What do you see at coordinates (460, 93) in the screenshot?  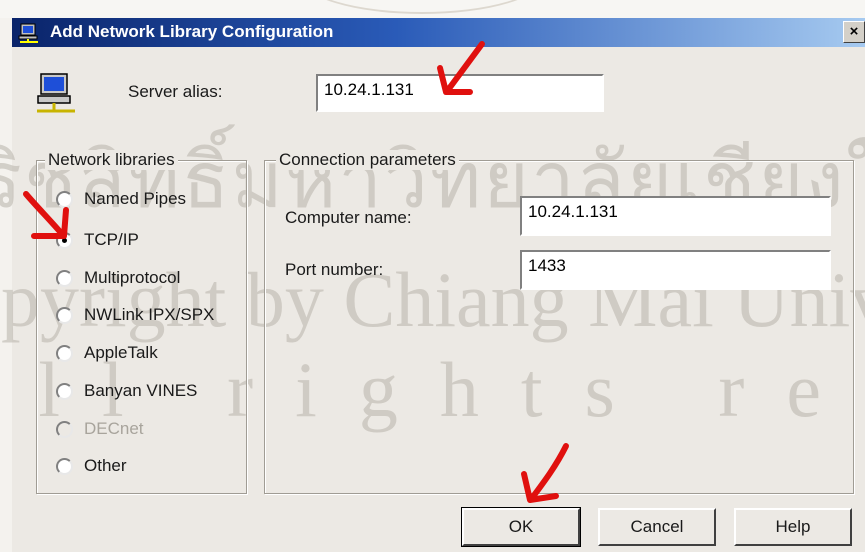 I see `server-alias-input: 10.24.1.131` at bounding box center [460, 93].